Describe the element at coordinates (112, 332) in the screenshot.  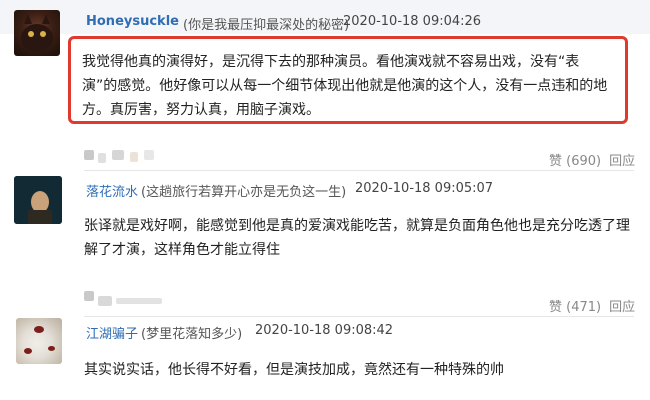
I see `comment-username: 江湖骗子` at that location.